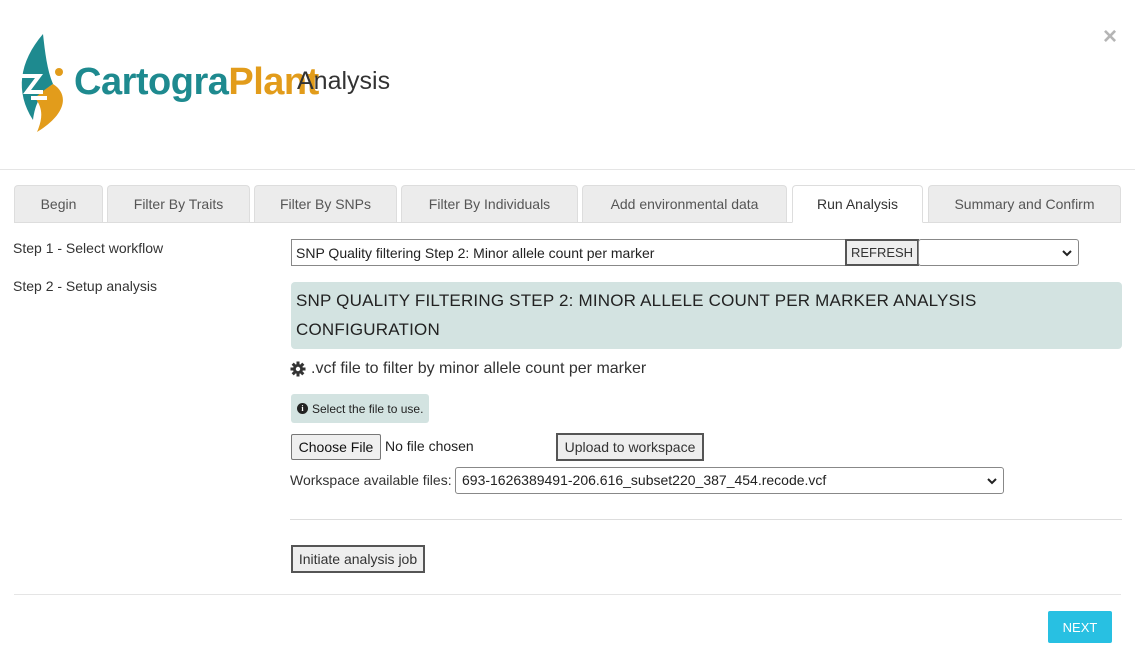 This screenshot has width=1135, height=655. I want to click on tab-run-analysis: Run Analysis, so click(857, 204).